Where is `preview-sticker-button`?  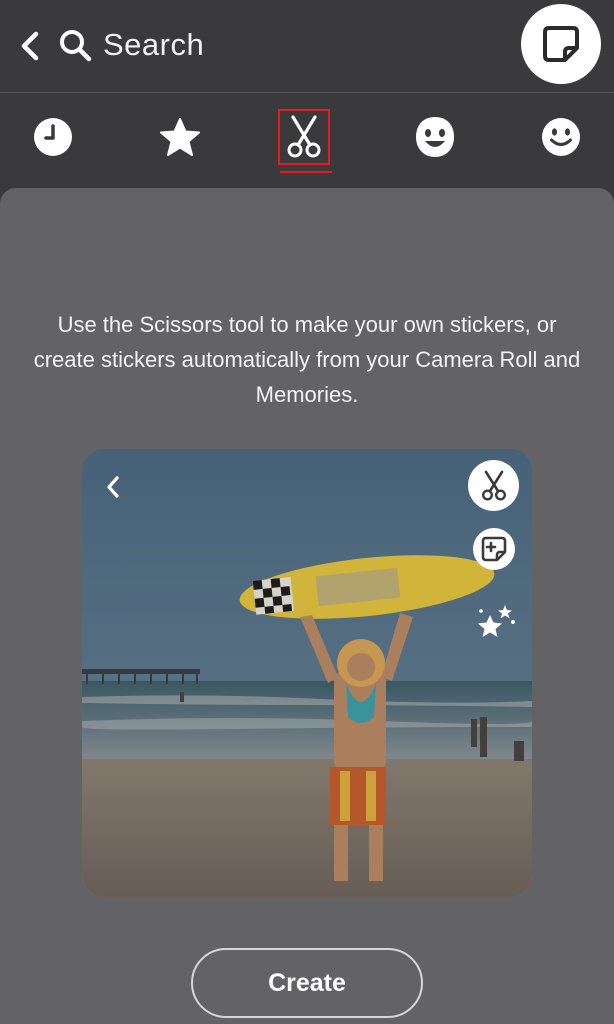
preview-sticker-button is located at coordinates (494, 549).